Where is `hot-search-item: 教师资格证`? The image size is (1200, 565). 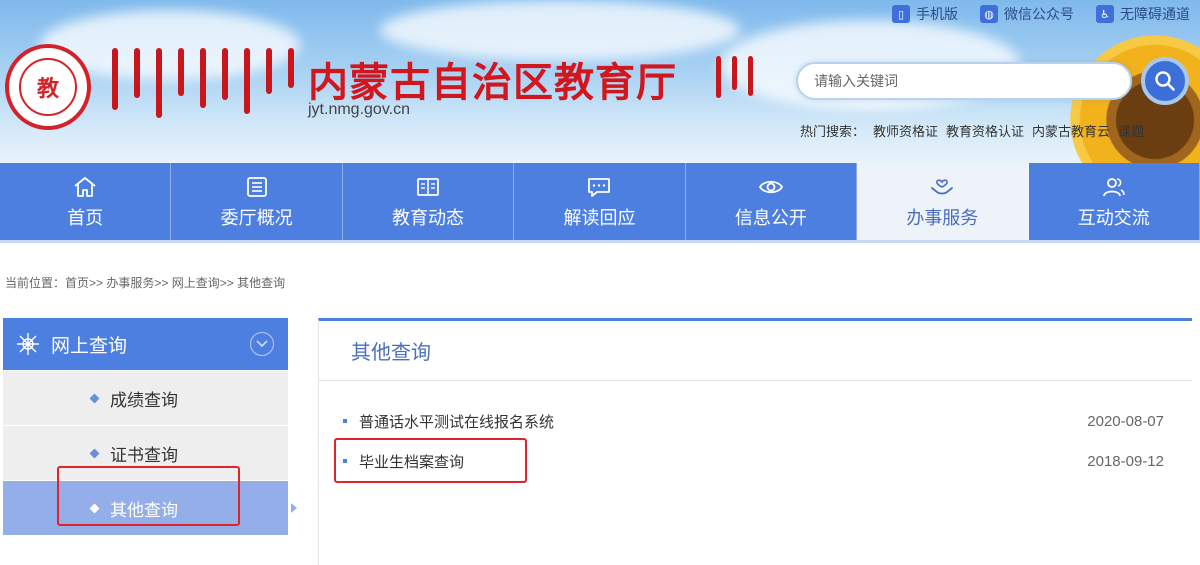 hot-search-item: 教师资格证 is located at coordinates (905, 130).